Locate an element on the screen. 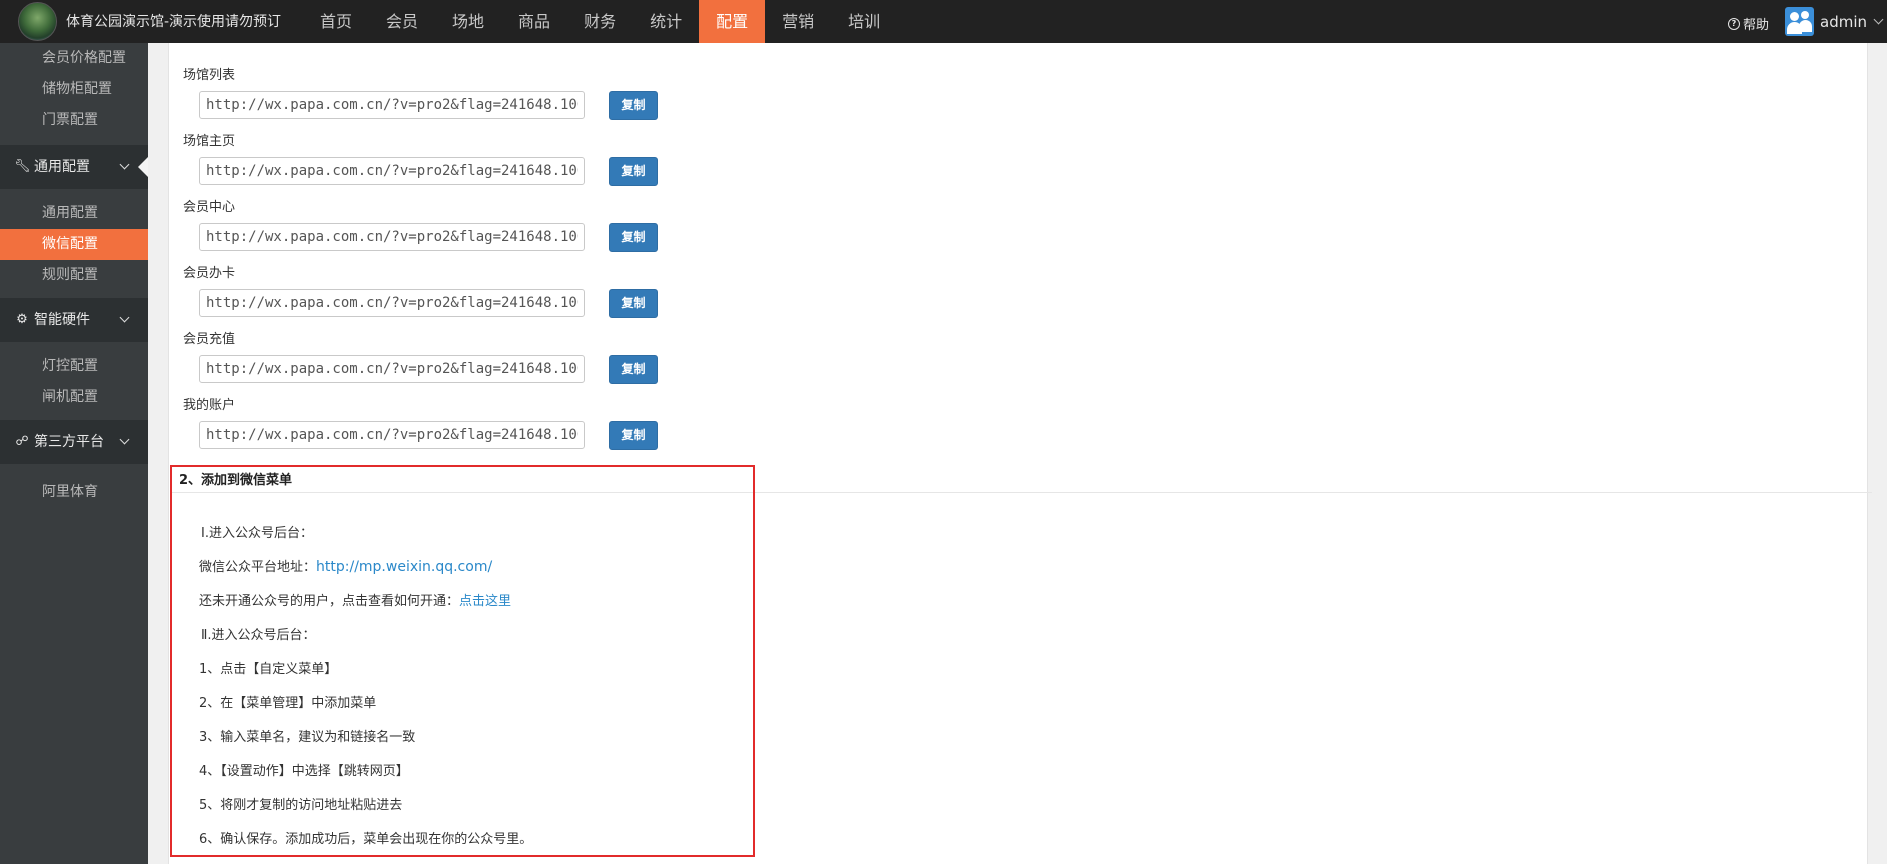 Image resolution: width=1887 pixels, height=864 pixels. instruction-step: 1、点击【自定义菜单】 is located at coordinates (268, 669).